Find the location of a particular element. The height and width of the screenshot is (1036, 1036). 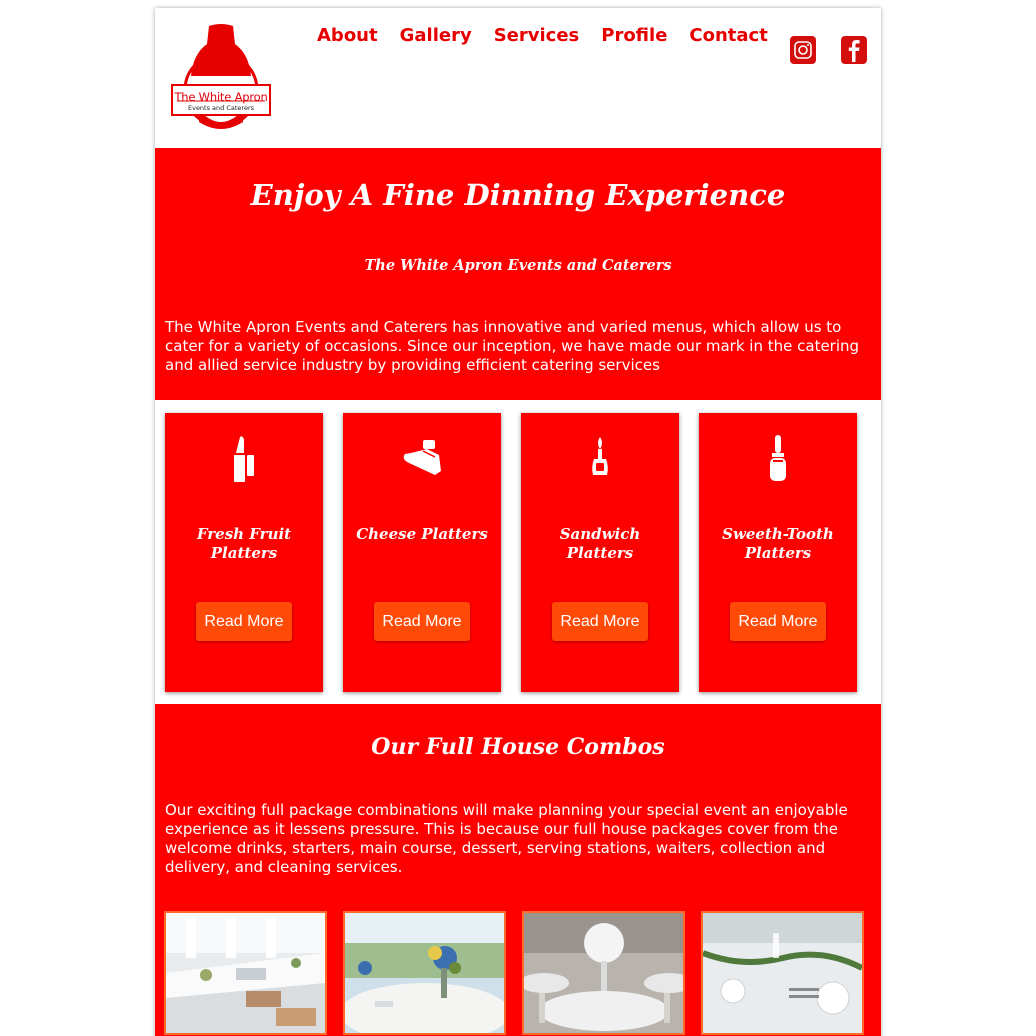

nav-services: Services is located at coordinates (537, 35).